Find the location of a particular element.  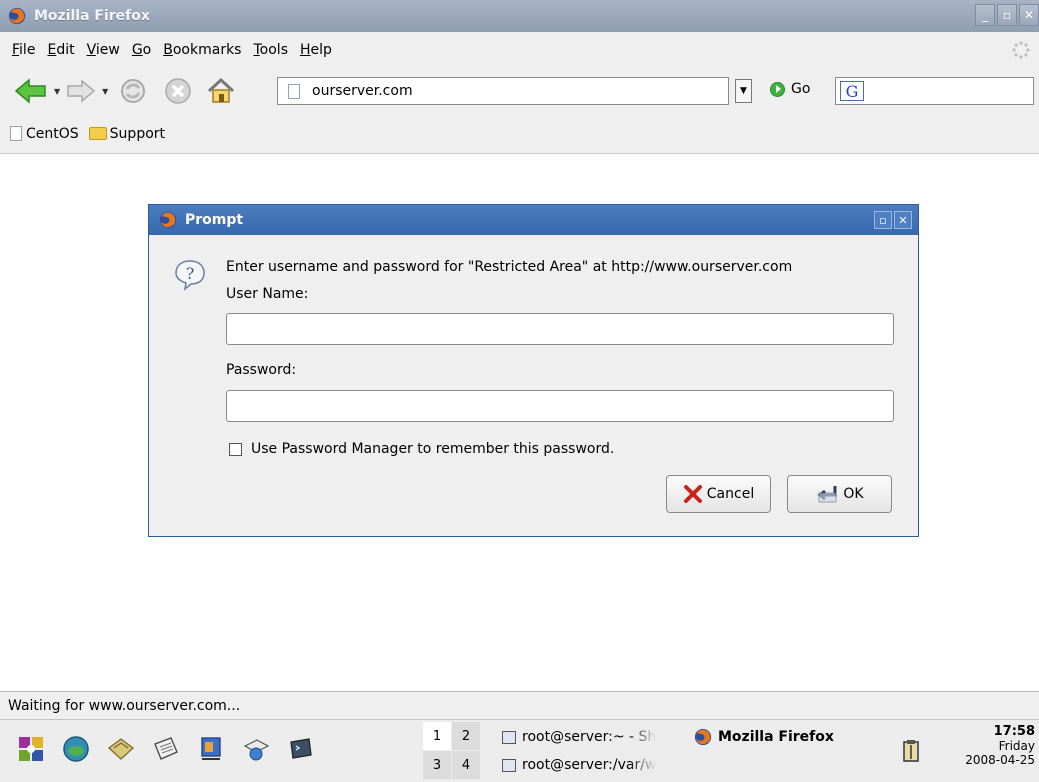

menu-file: File is located at coordinates (23, 50).